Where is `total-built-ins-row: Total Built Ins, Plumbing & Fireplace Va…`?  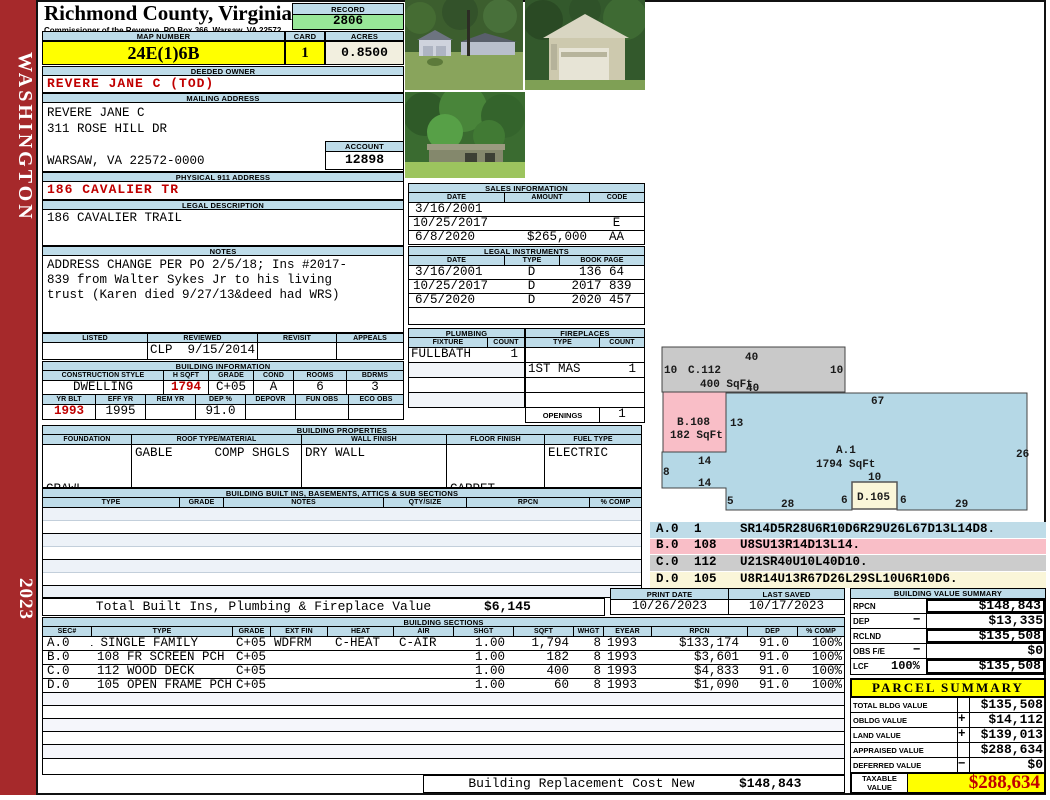
total-built-ins-row: Total Built Ins, Plumbing & Fireplace Va… is located at coordinates (323, 607).